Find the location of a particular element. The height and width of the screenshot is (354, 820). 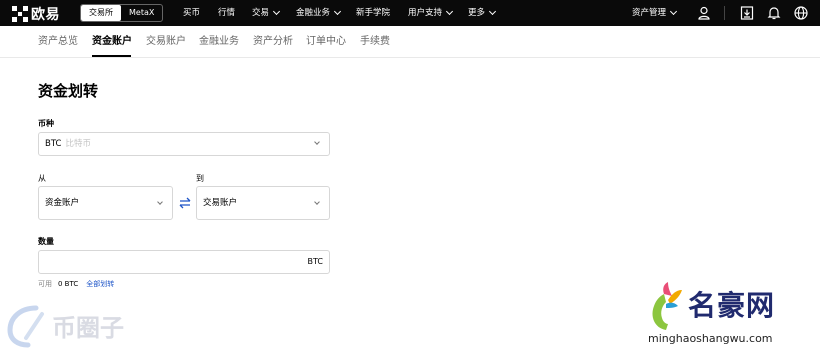

tab-order-center: 订单中心 is located at coordinates (326, 42).